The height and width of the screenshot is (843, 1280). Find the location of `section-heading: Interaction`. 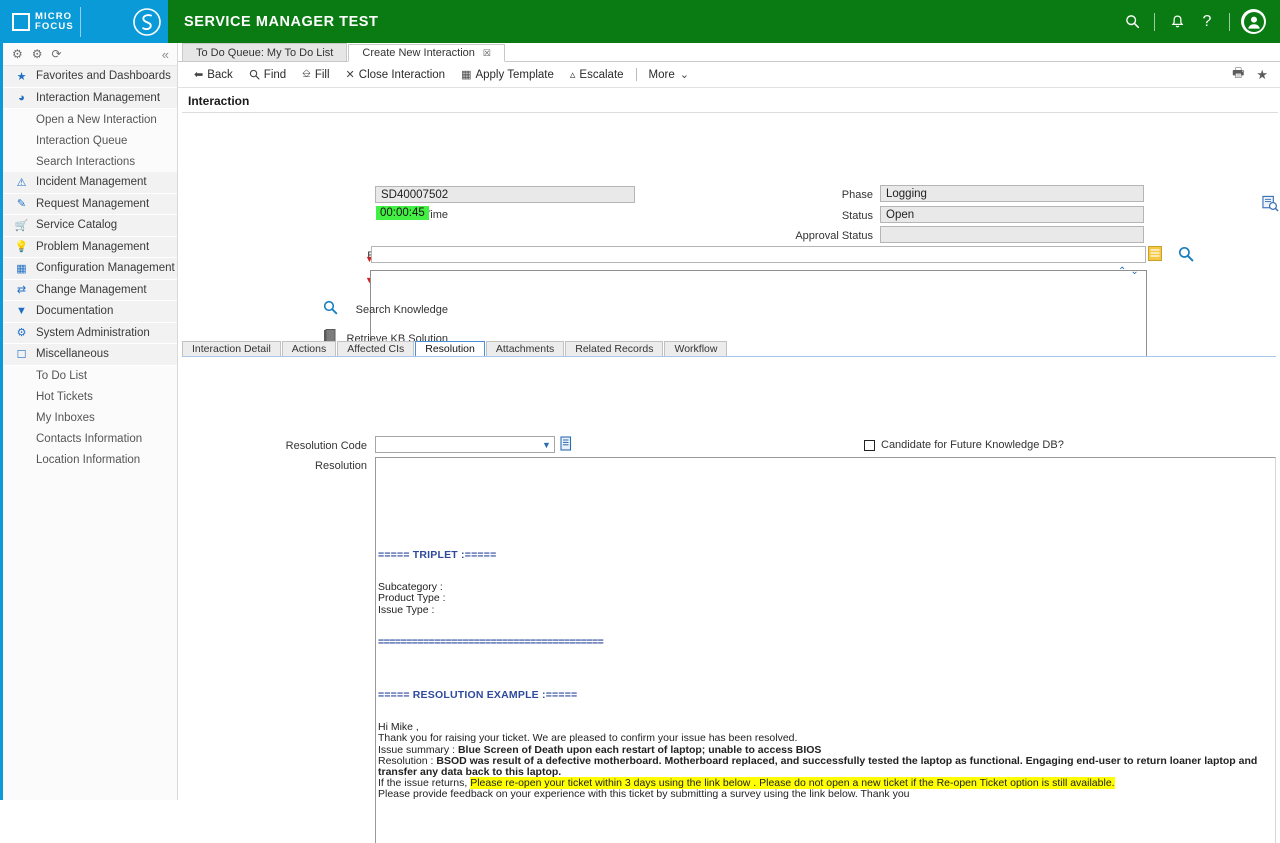

section-heading: Interaction is located at coordinates (730, 100).